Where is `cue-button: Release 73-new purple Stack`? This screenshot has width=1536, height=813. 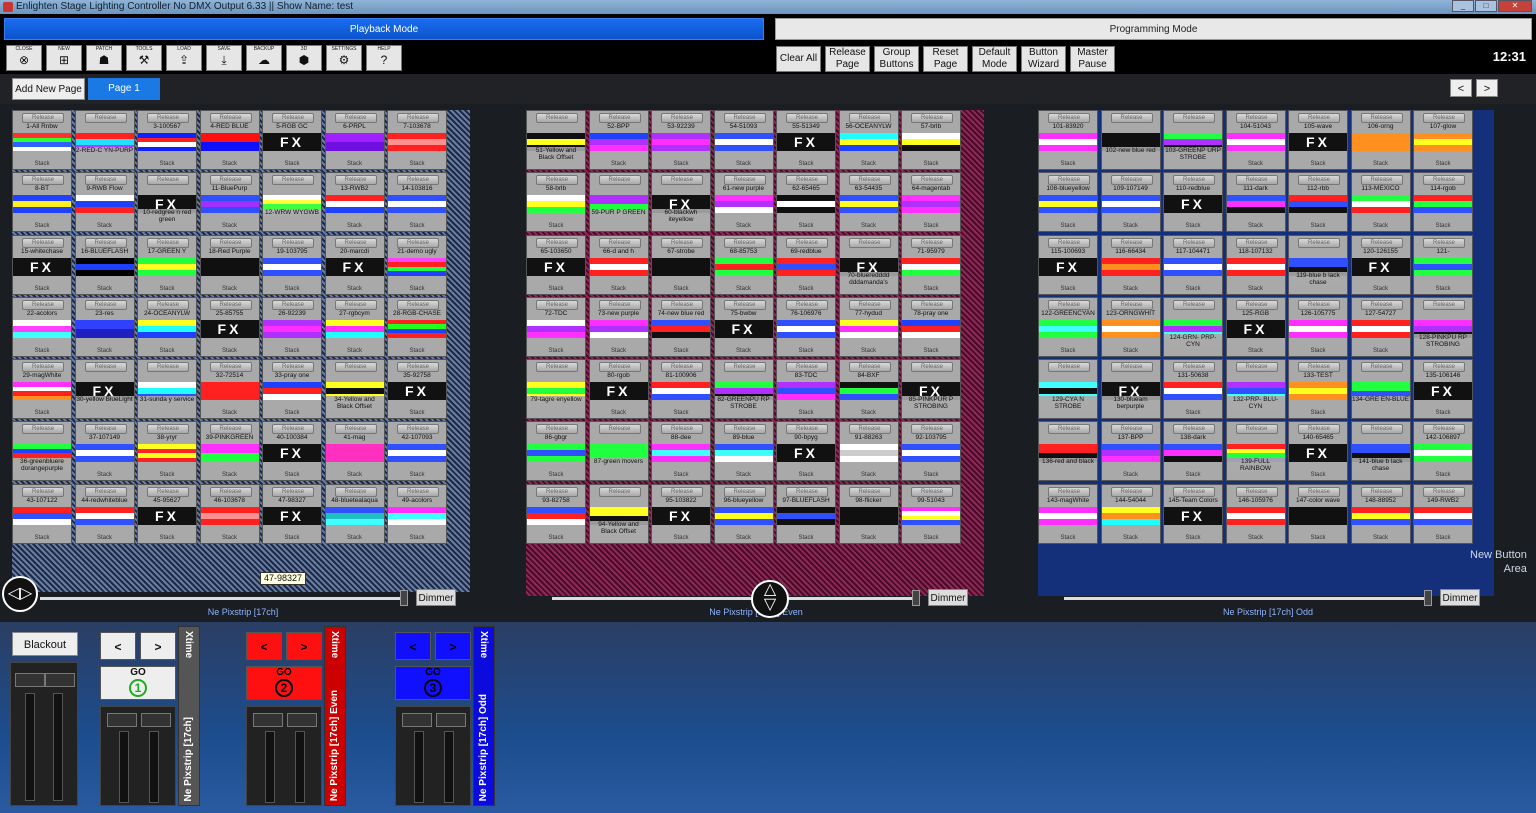 cue-button: Release 73-new purple Stack is located at coordinates (618, 326).